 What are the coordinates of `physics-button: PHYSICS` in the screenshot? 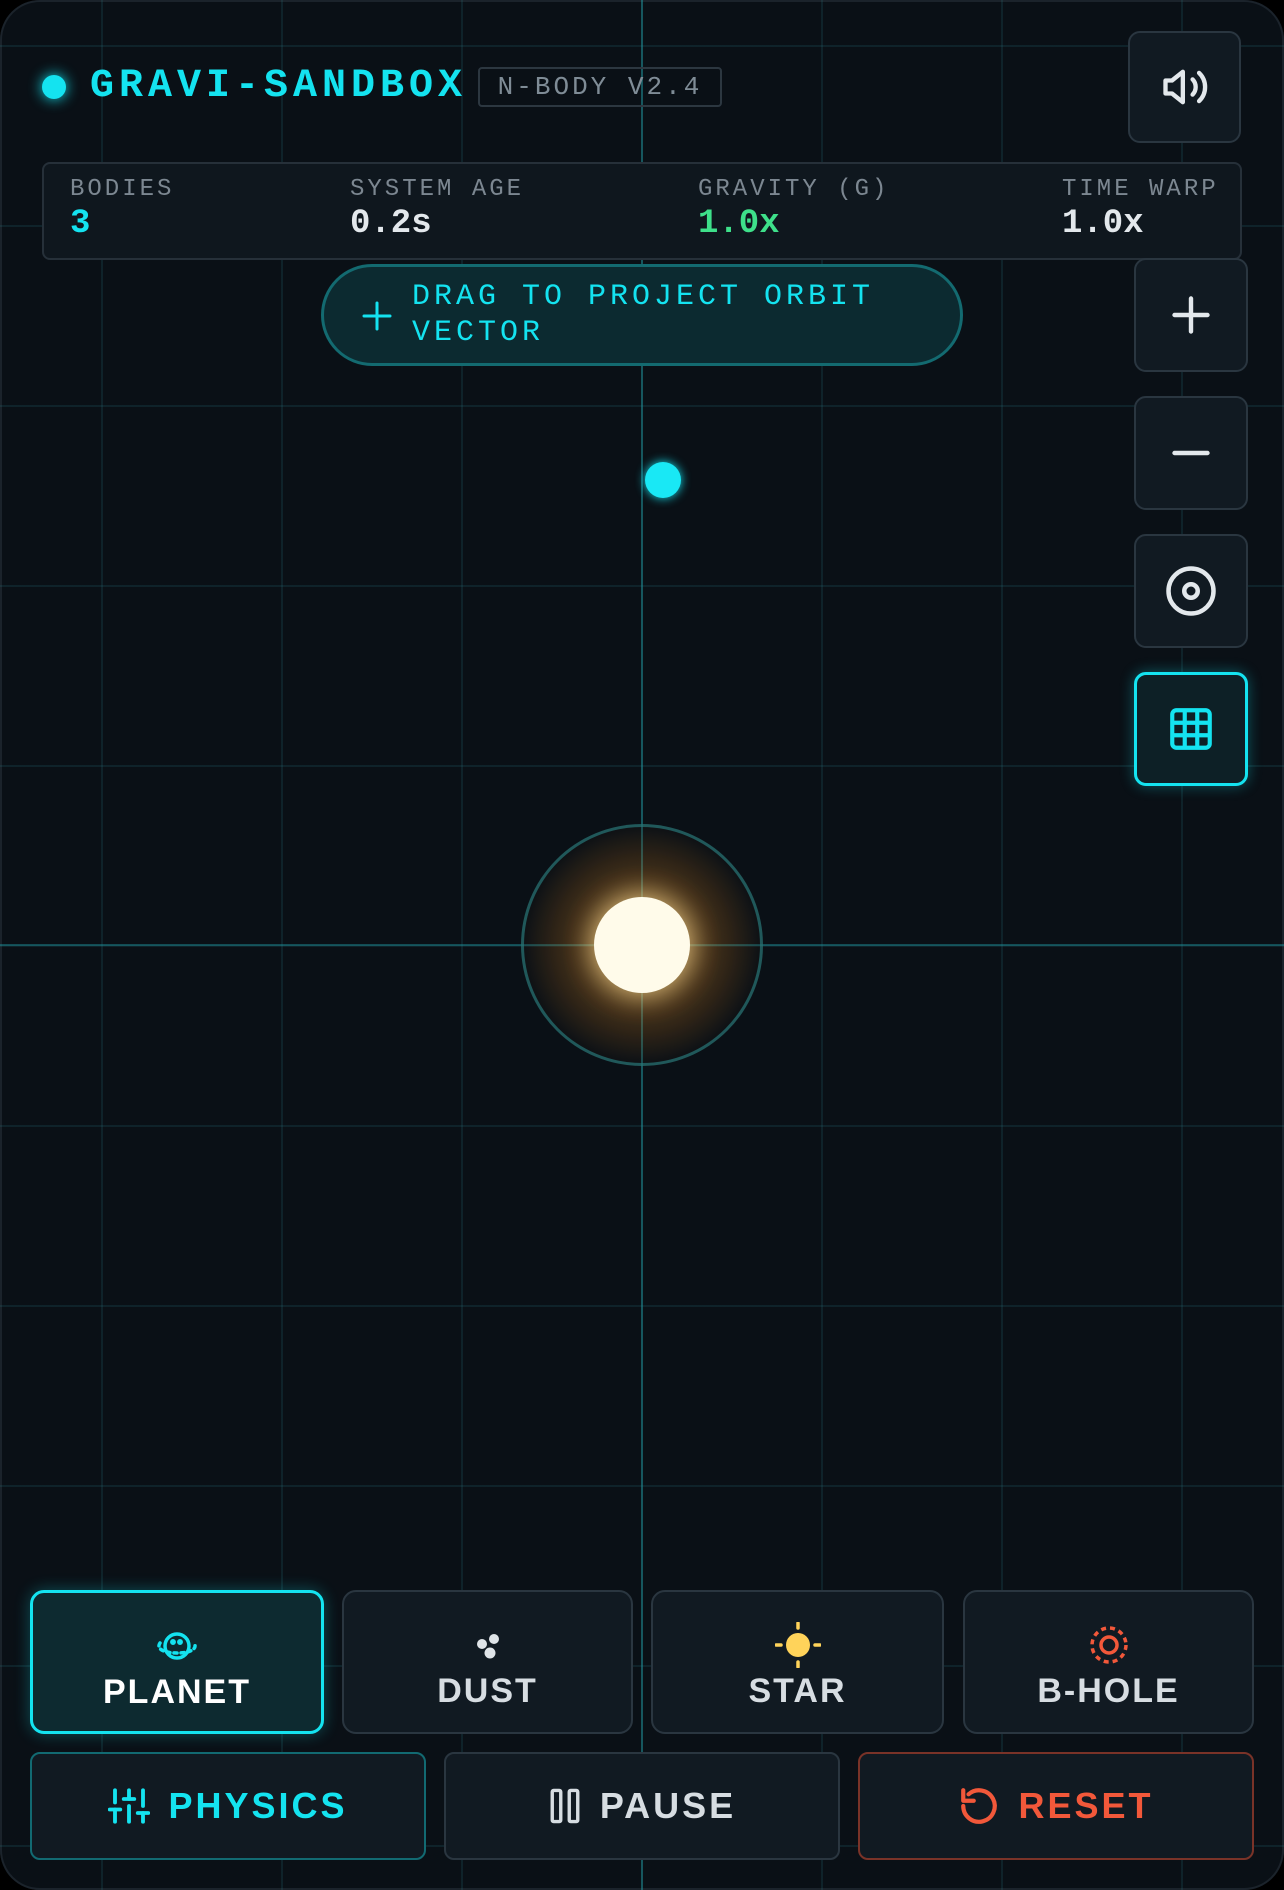 It's located at (228, 1806).